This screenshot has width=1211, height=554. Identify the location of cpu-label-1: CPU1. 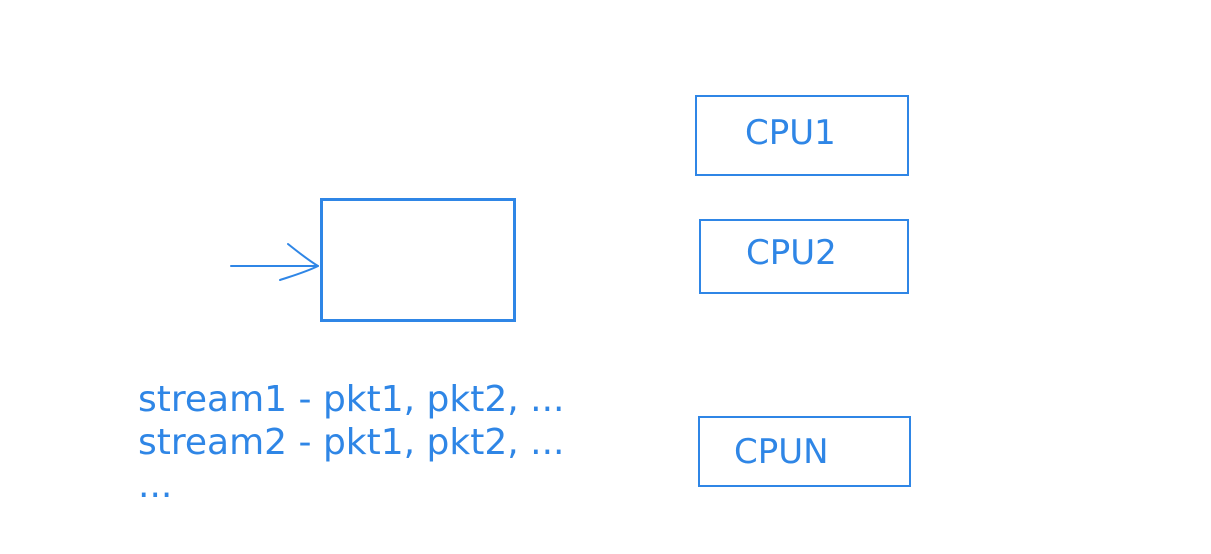
(790, 133).